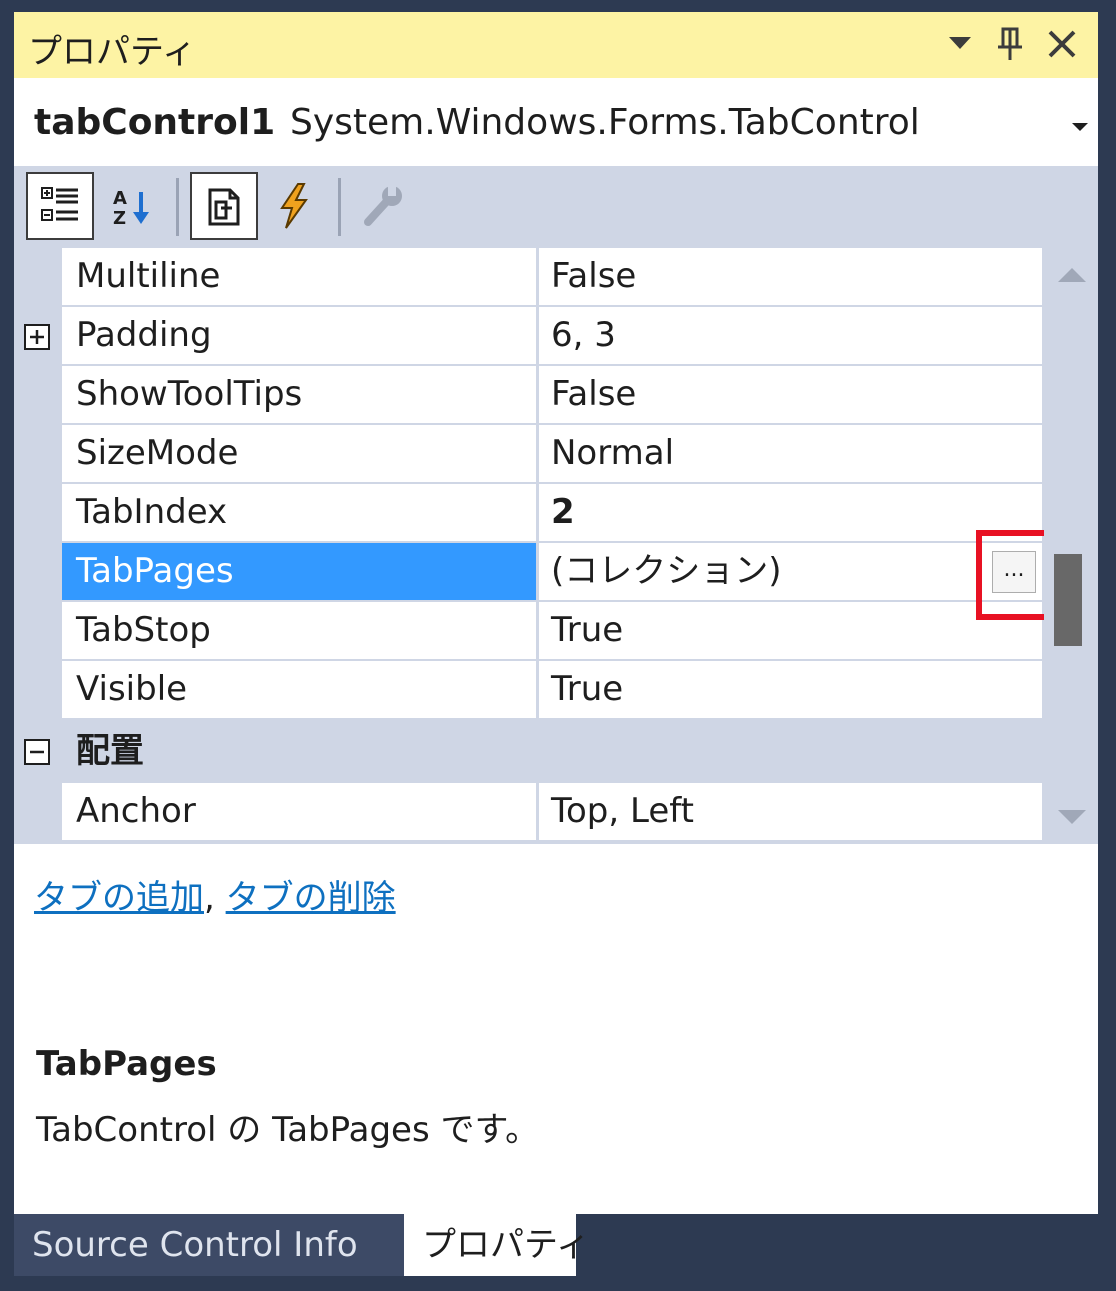 Image resolution: width=1116 pixels, height=1291 pixels. What do you see at coordinates (288, 1130) in the screenshot?
I see `description-text: TabControl の TabPages です。` at bounding box center [288, 1130].